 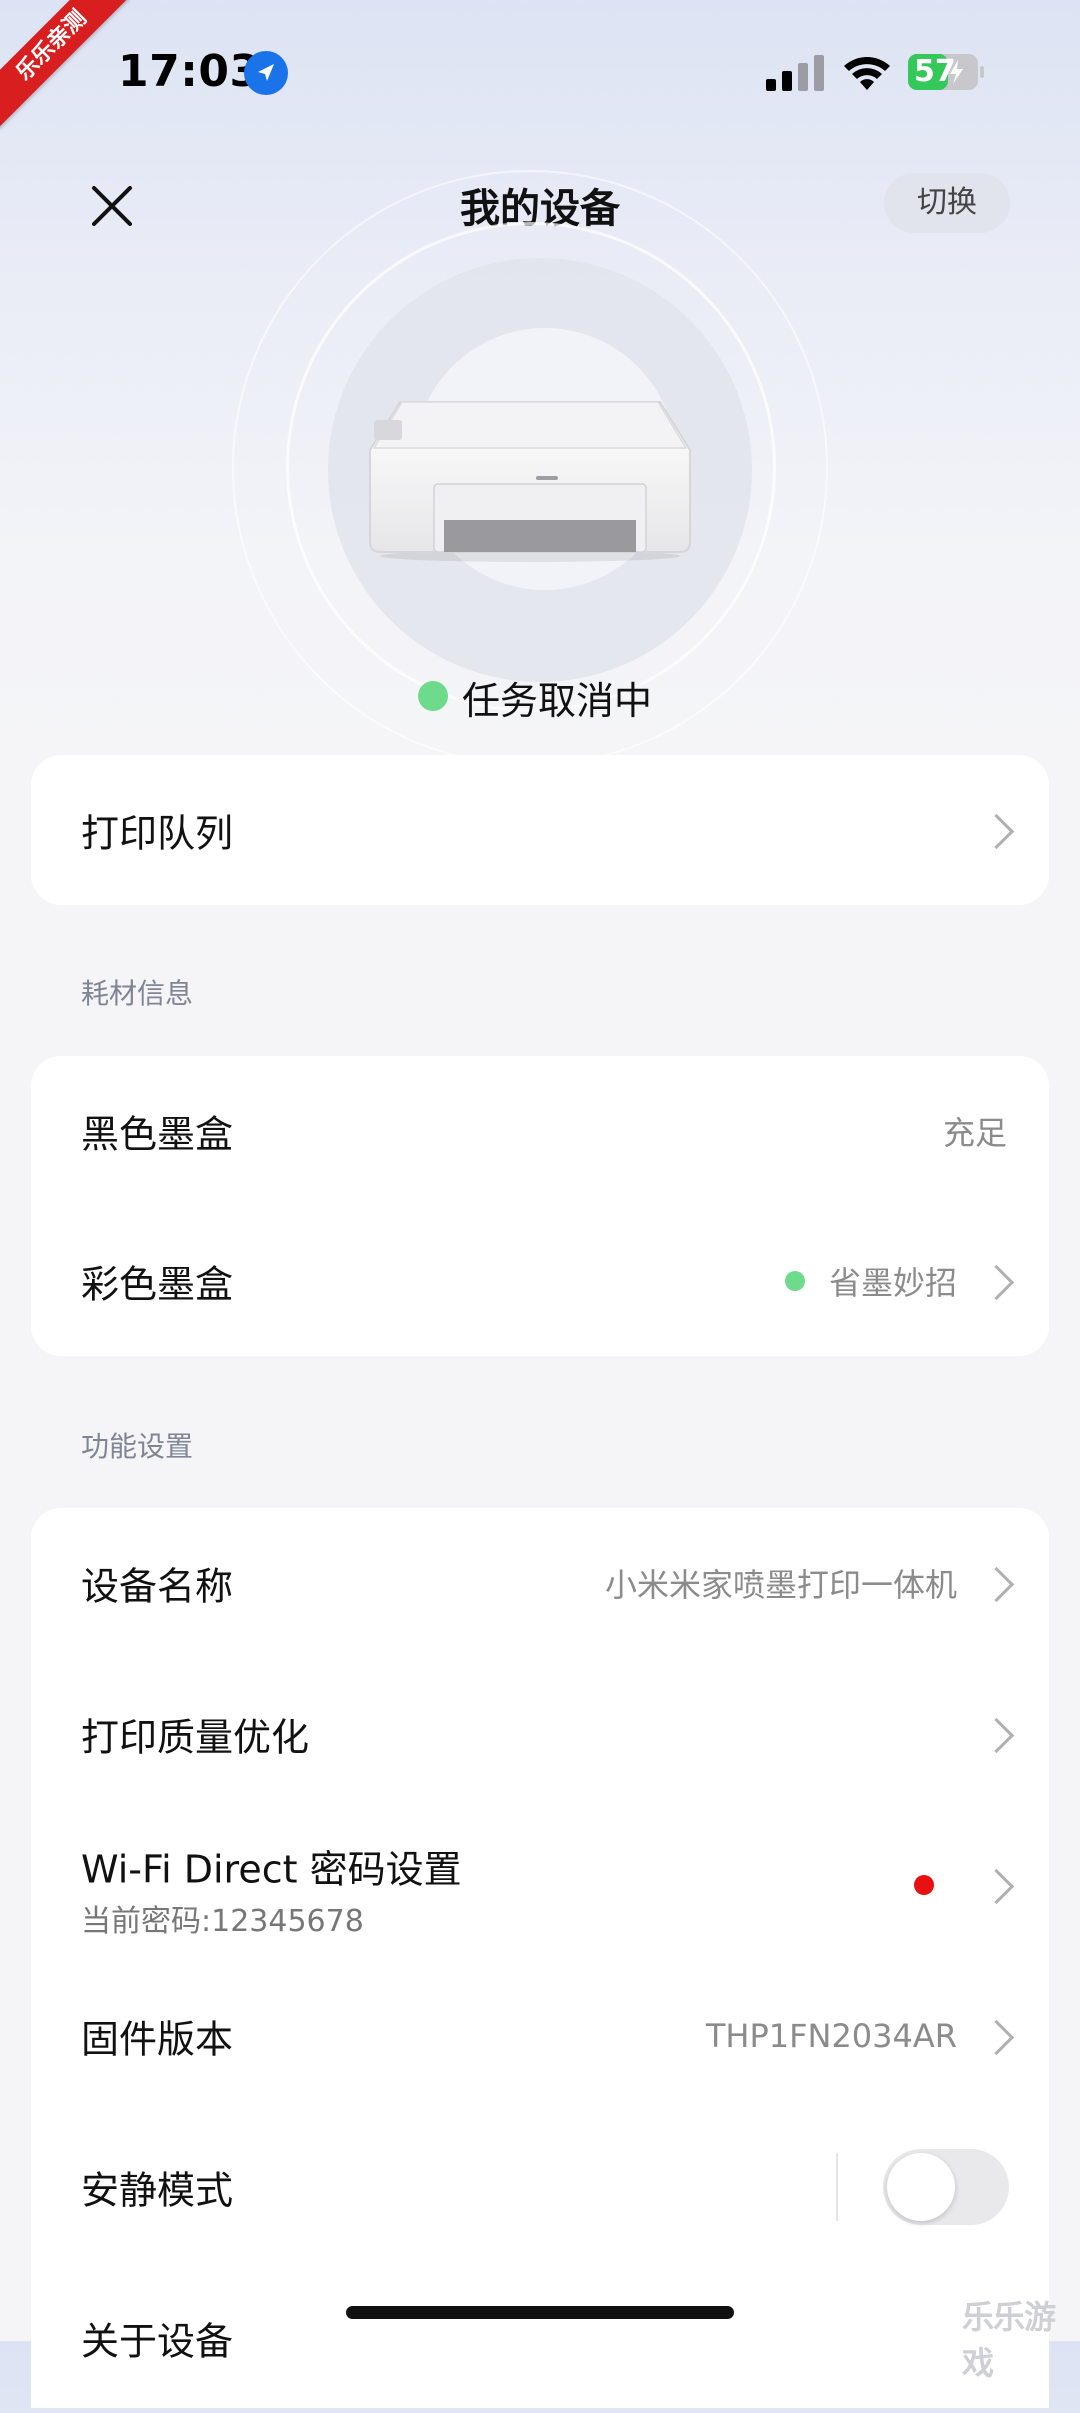 What do you see at coordinates (222, 1921) in the screenshot?
I see `wifi-direct-password: 当前密码:12345678` at bounding box center [222, 1921].